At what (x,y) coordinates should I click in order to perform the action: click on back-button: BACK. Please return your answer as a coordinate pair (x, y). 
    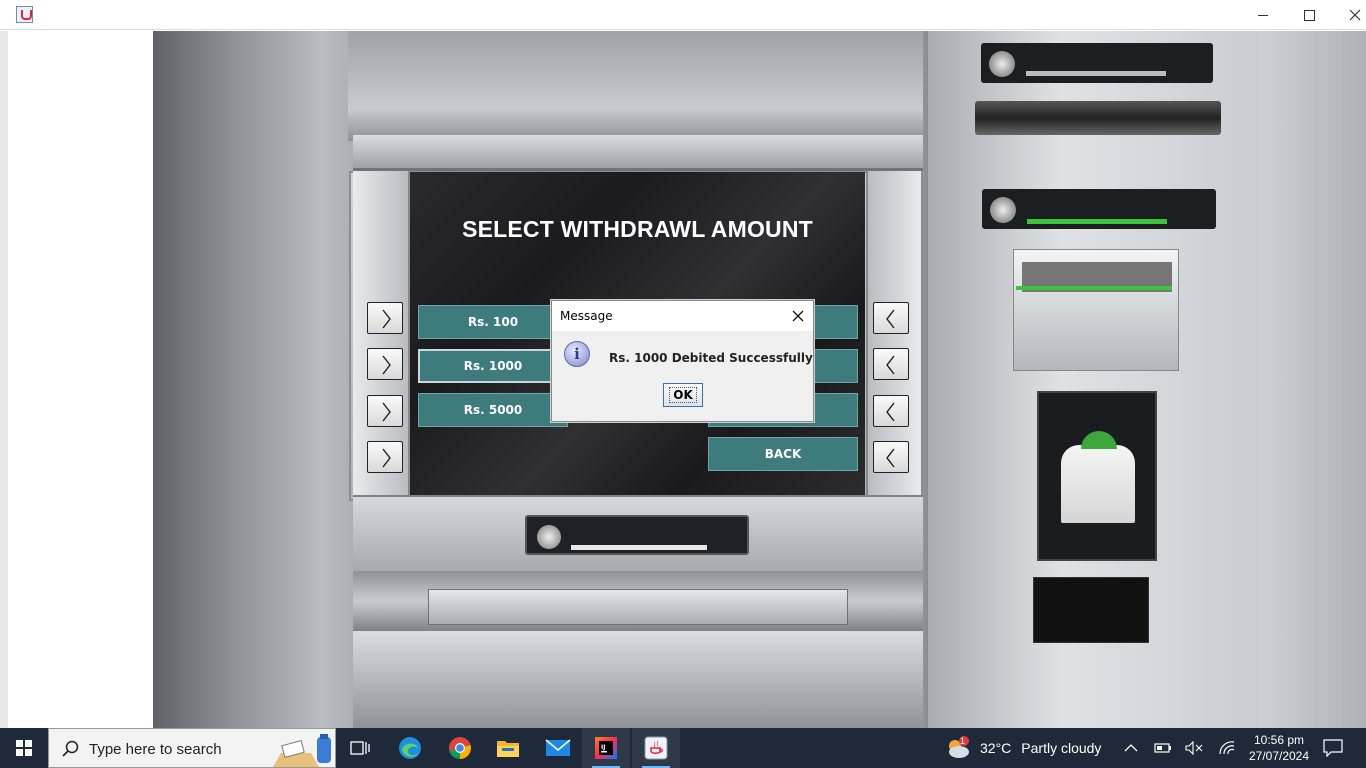
    Looking at the image, I should click on (783, 454).